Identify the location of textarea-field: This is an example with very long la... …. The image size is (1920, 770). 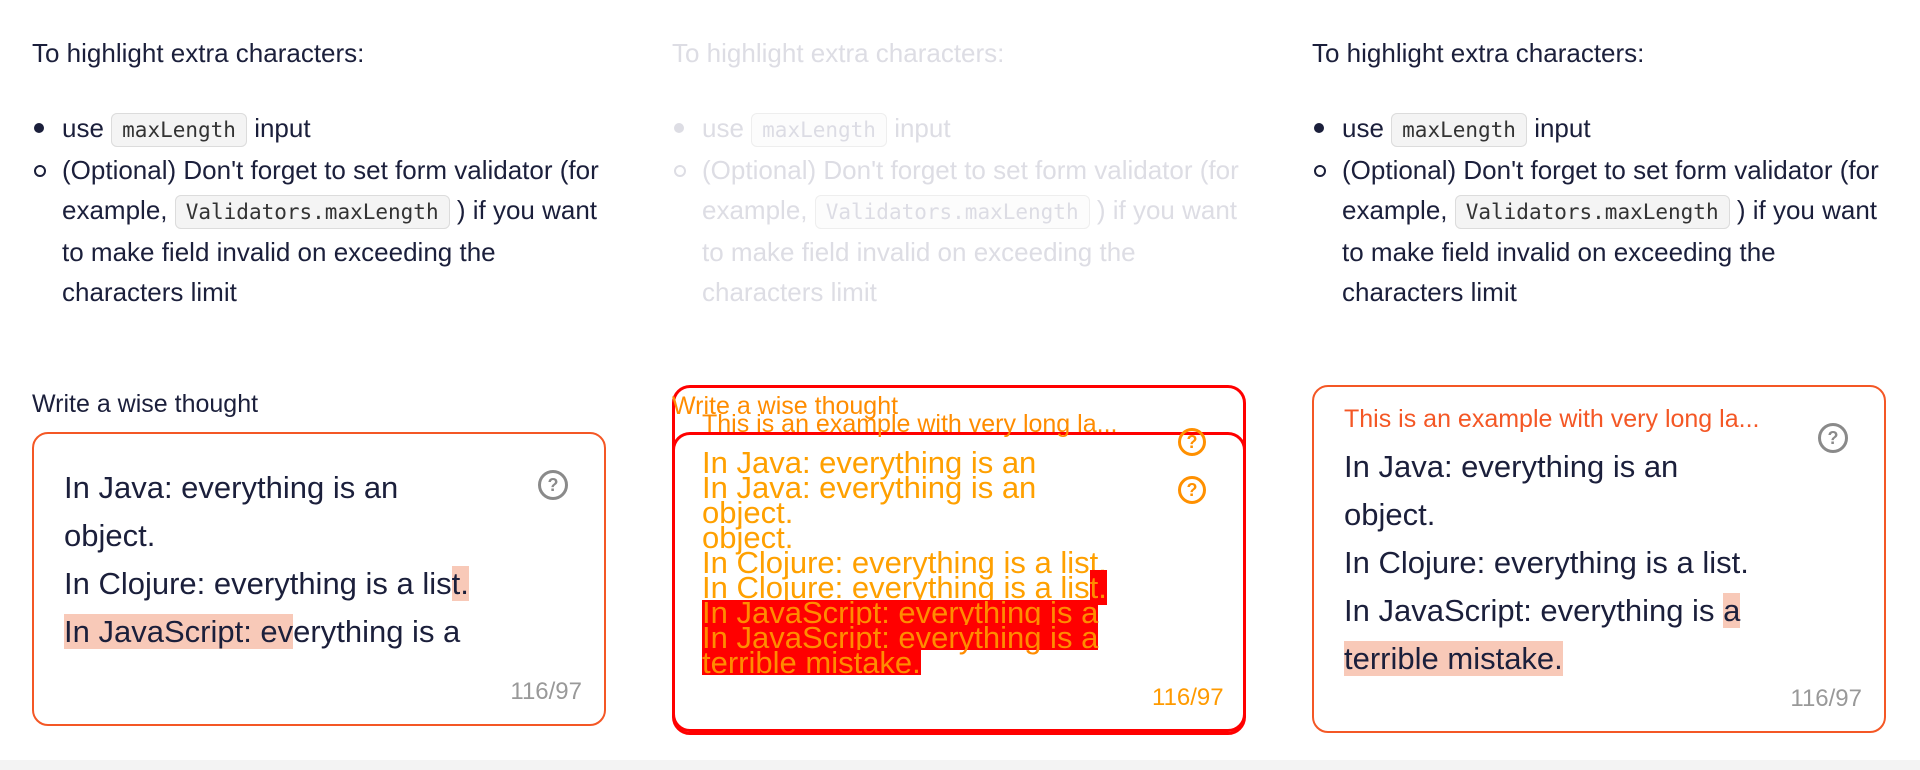
(1599, 559).